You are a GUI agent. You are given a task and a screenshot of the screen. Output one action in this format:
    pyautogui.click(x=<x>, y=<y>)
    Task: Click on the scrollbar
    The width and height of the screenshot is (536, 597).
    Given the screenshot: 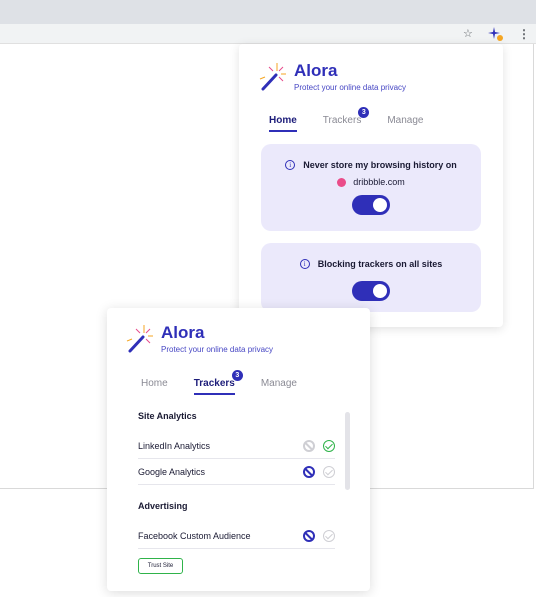 What is the action you would take?
    pyautogui.click(x=347, y=451)
    